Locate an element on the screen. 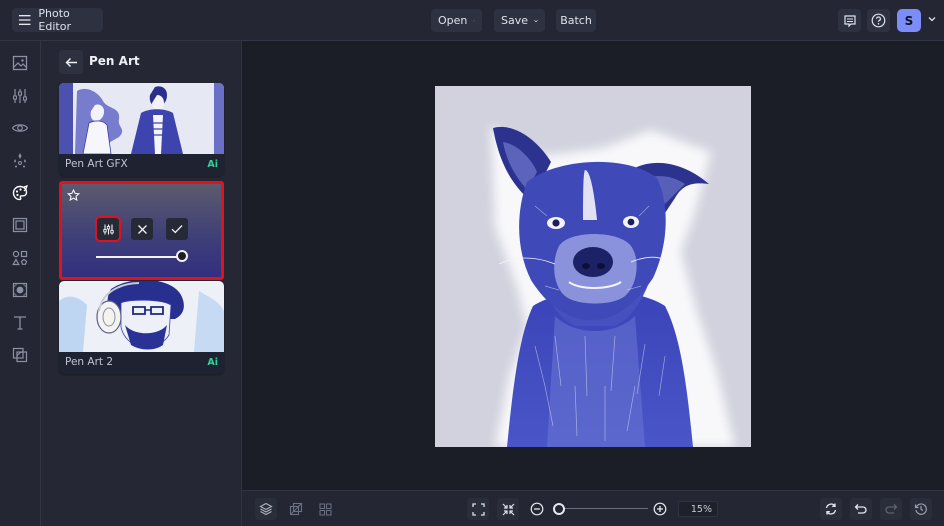 The image size is (944, 526). layers-button is located at coordinates (266, 509).